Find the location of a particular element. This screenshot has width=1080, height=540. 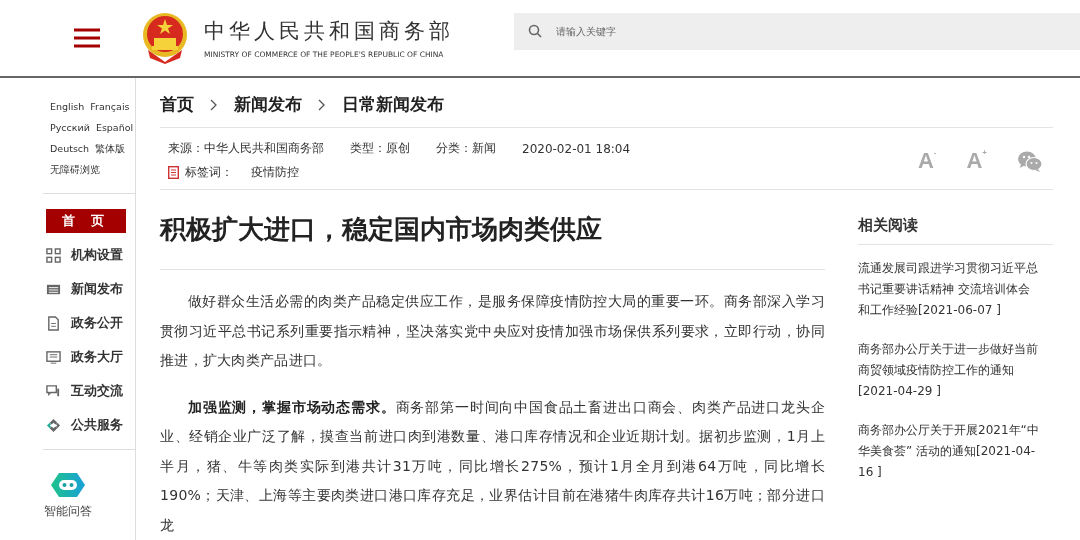

search-input: 请输入关键字 is located at coordinates (817, 31).